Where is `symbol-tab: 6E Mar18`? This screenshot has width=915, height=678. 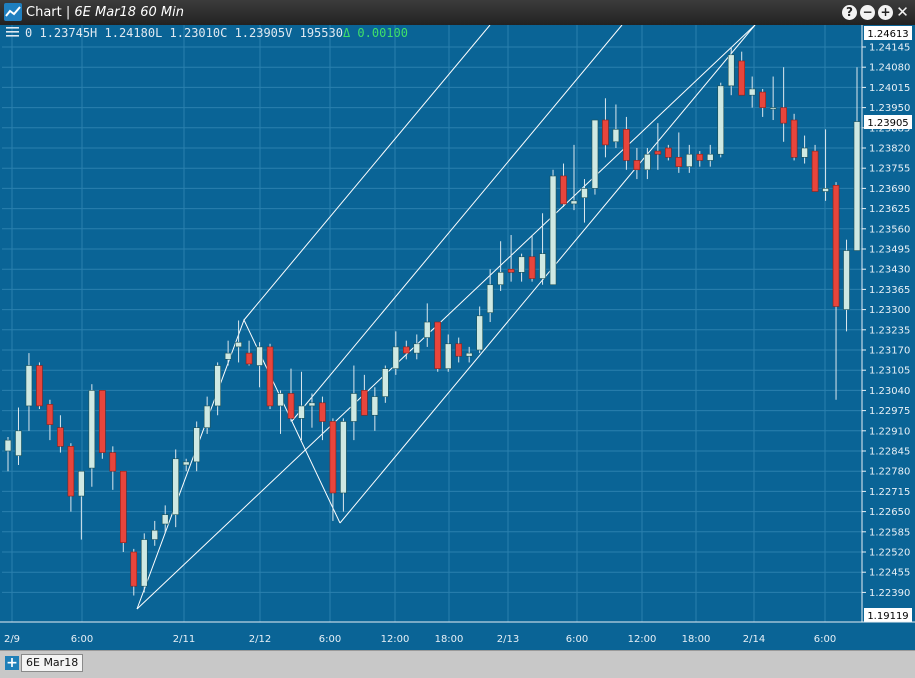 symbol-tab: 6E Mar18 is located at coordinates (52, 663).